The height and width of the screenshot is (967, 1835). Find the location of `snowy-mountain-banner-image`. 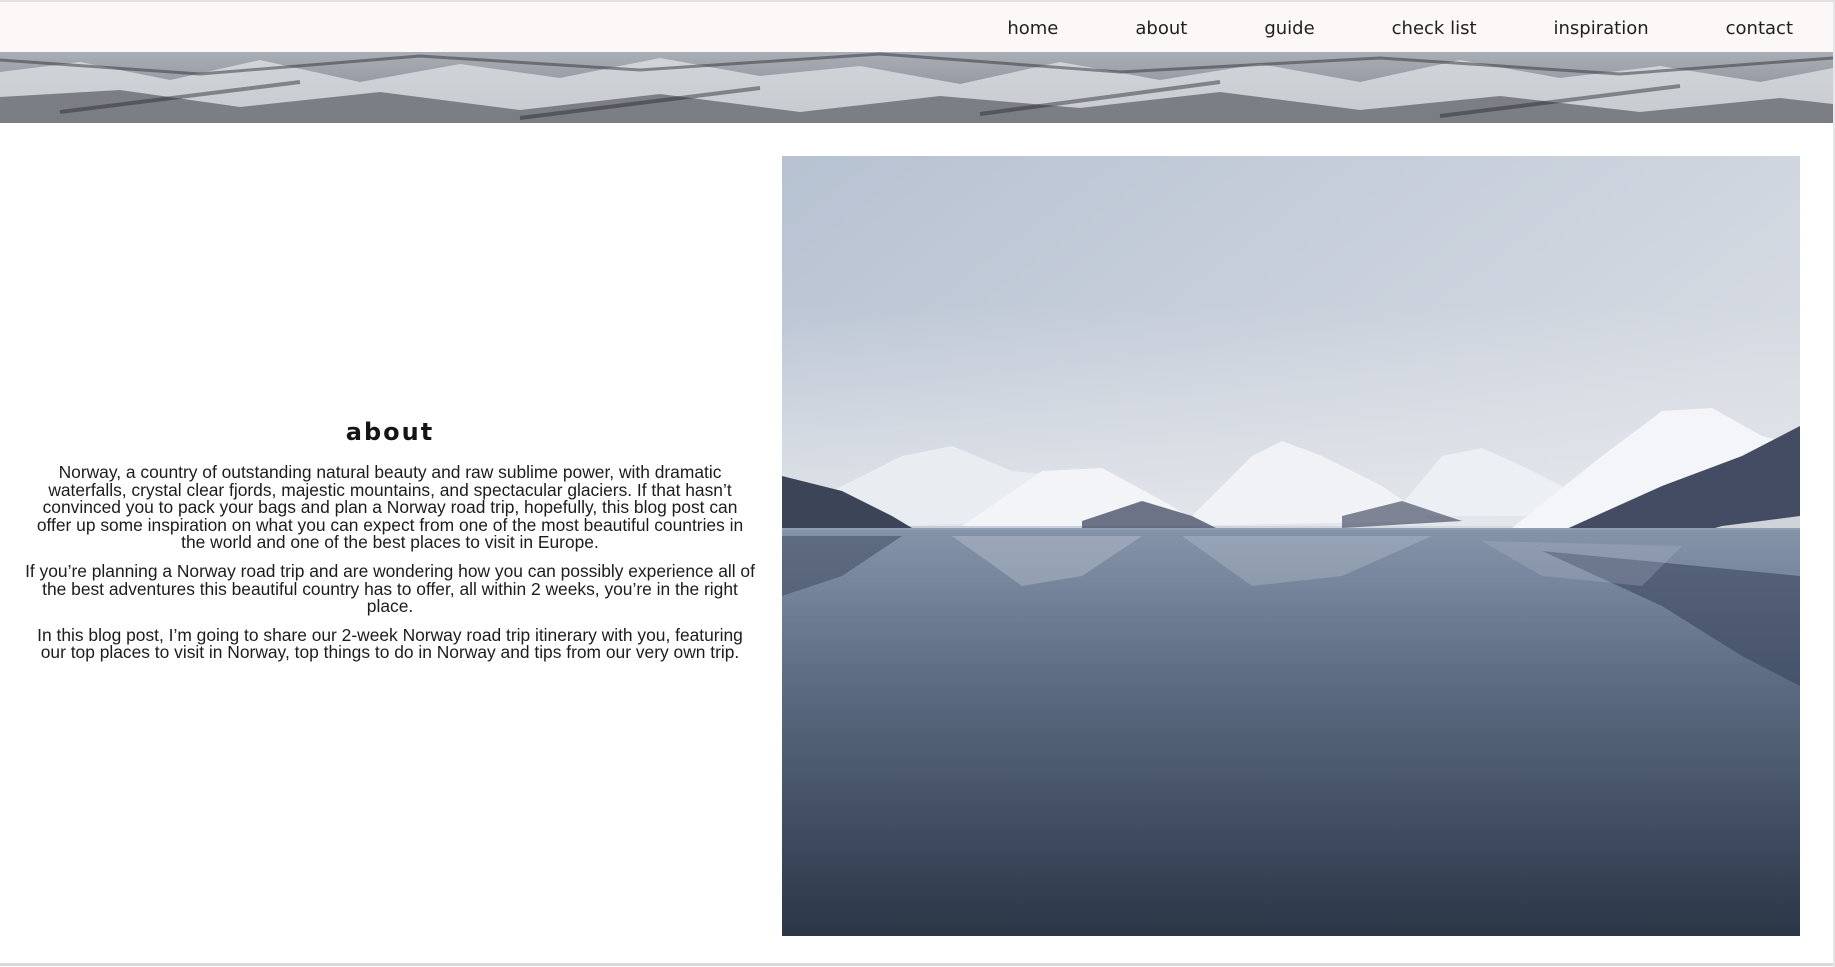

snowy-mountain-banner-image is located at coordinates (916, 87).